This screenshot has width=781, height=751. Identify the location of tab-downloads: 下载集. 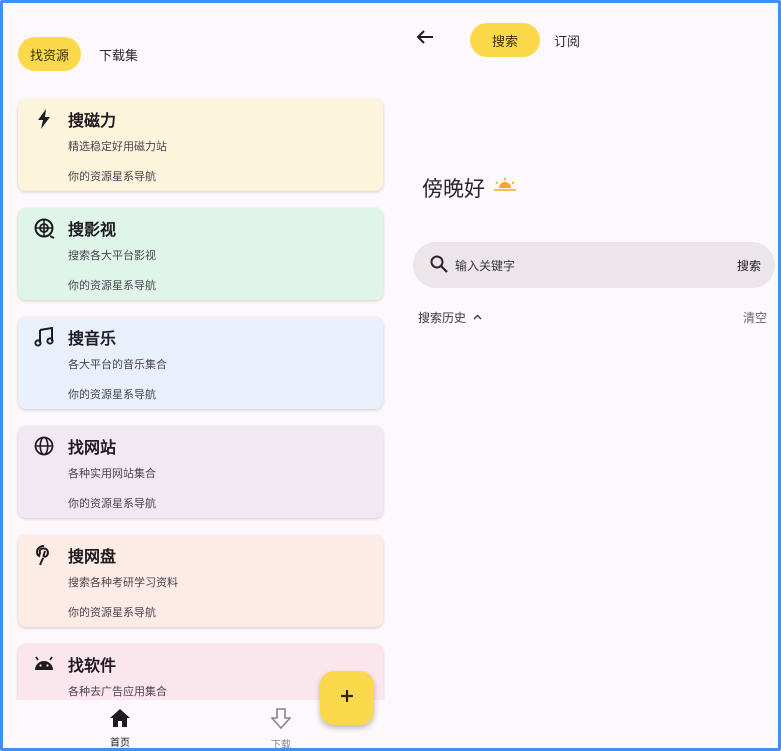
(118, 54).